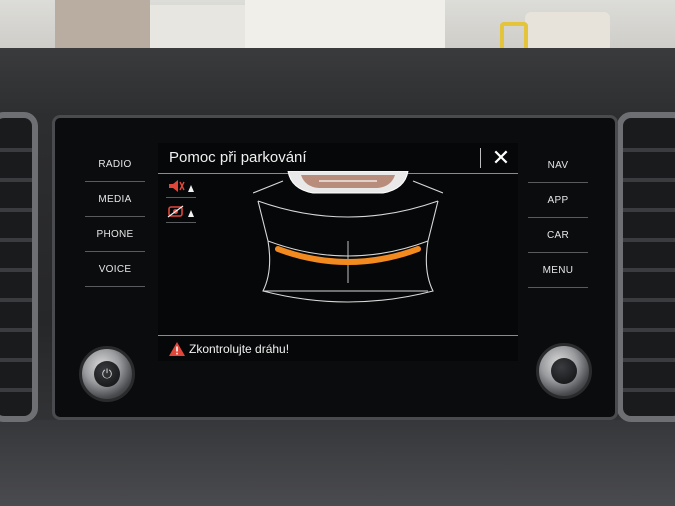 The width and height of the screenshot is (675, 506). I want to click on side-icon-column, so click(181, 202).